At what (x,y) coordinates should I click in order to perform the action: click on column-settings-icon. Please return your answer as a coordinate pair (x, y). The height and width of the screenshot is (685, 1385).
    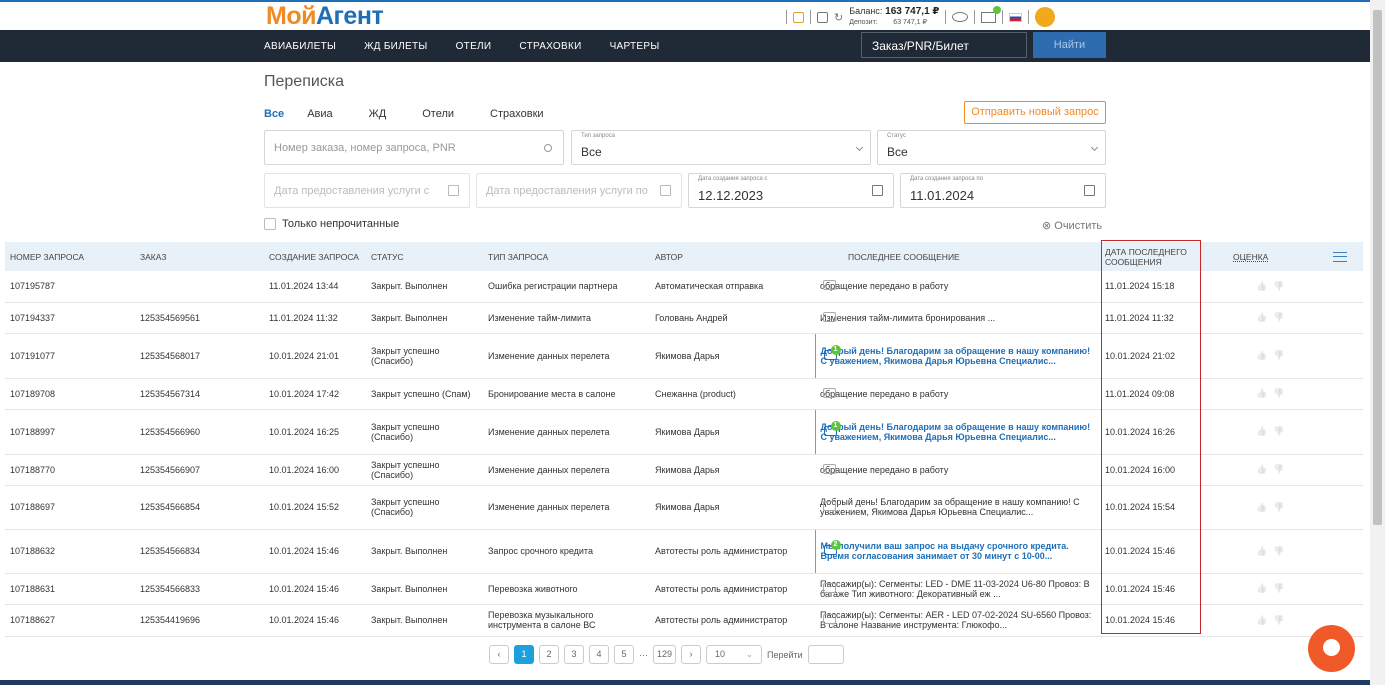
    Looking at the image, I should click on (1345, 256).